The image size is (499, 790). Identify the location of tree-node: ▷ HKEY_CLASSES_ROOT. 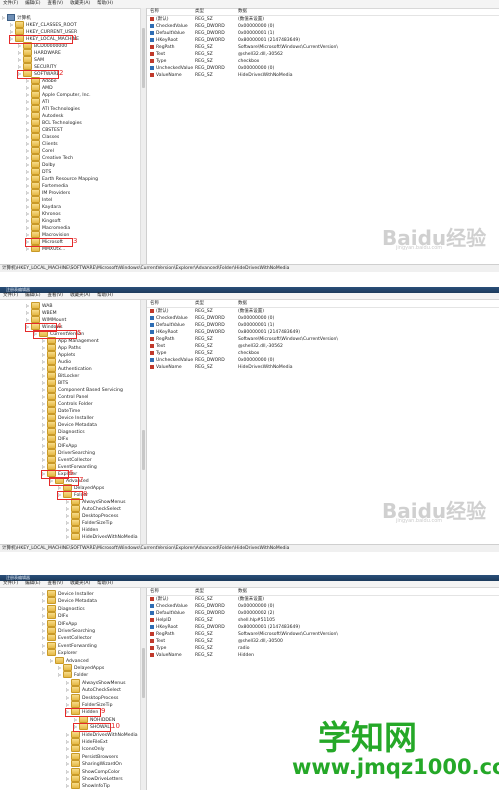
(43, 24).